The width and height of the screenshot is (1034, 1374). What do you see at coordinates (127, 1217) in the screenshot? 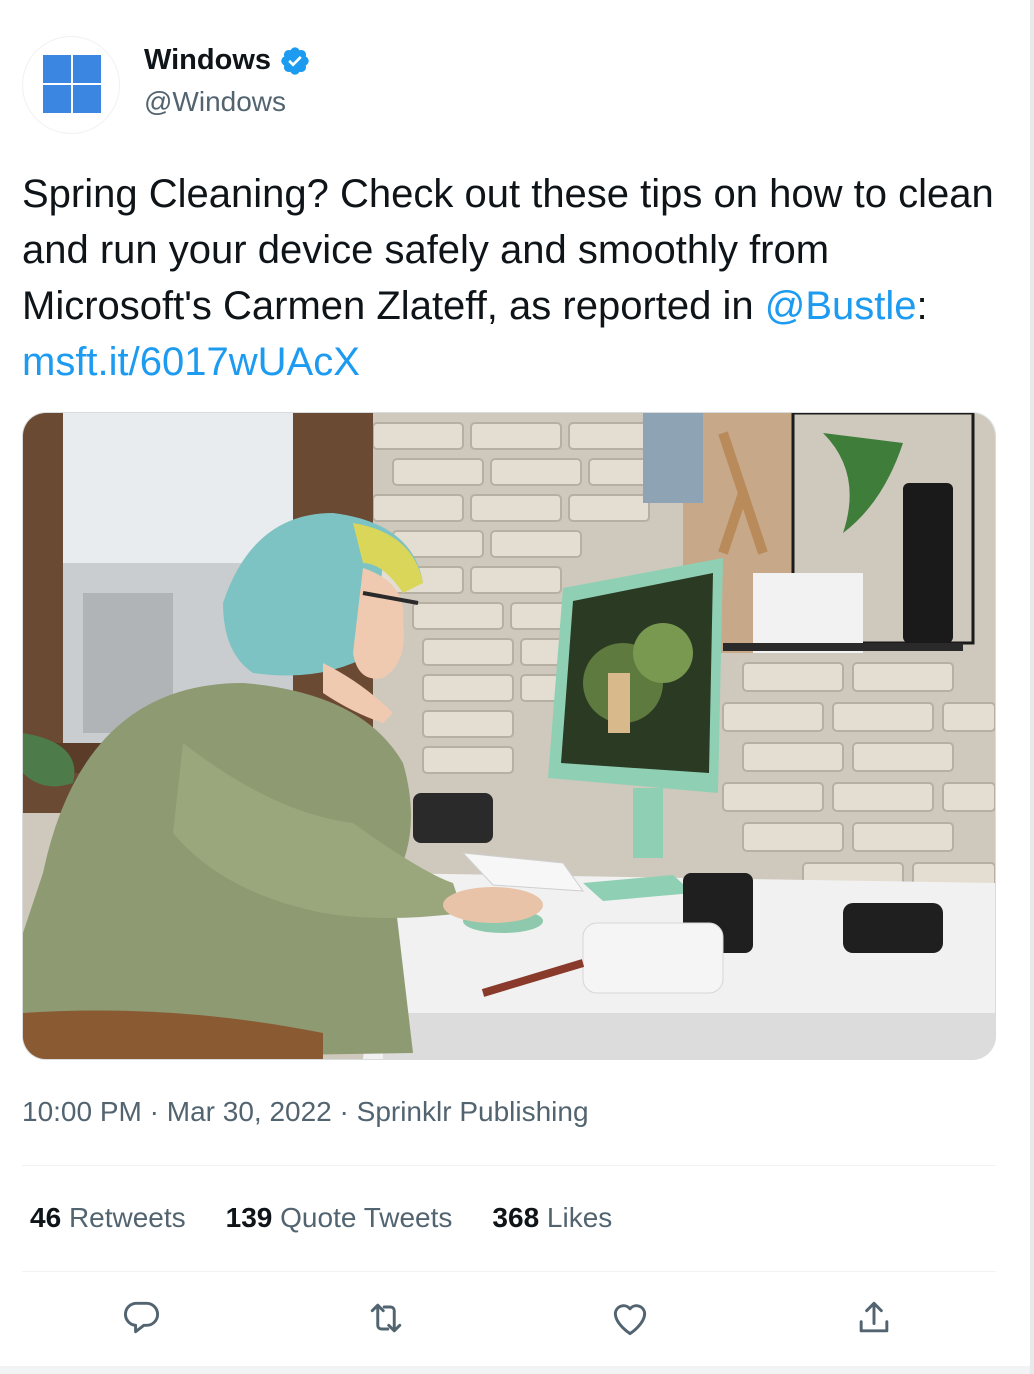
I see `retweets-label: Retweets` at bounding box center [127, 1217].